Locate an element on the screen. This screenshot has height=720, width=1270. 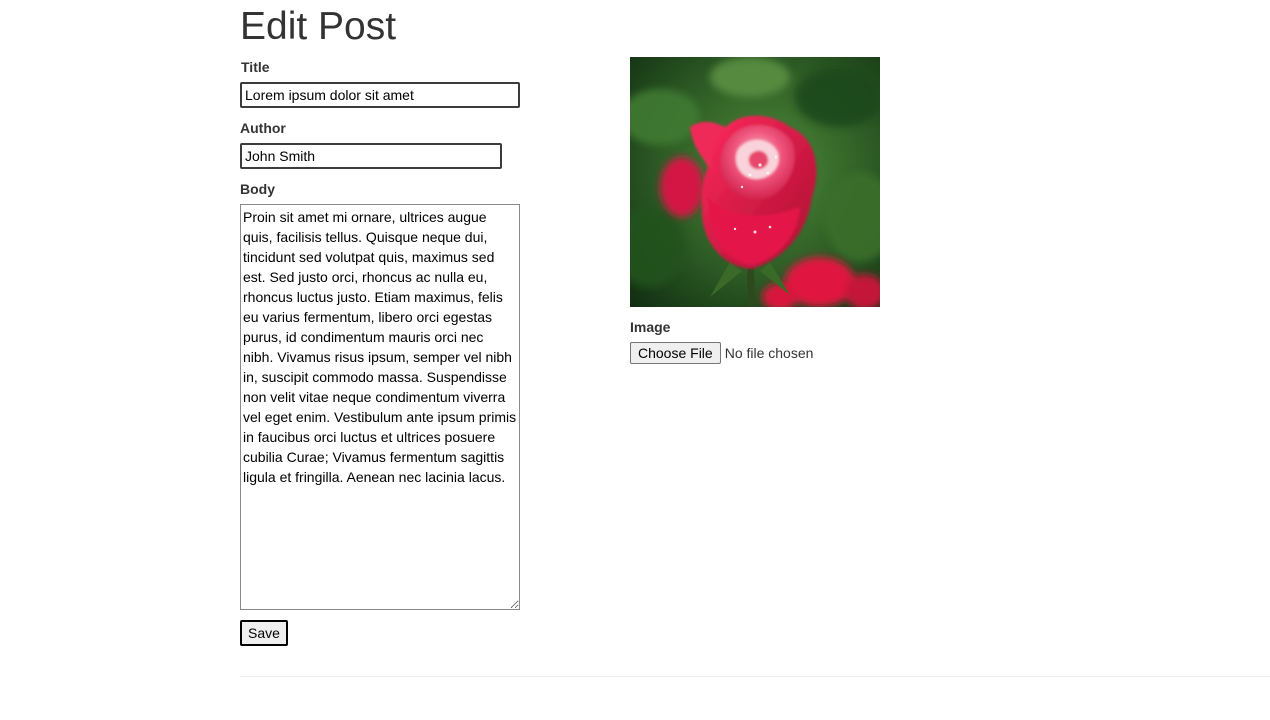
author-label: Author is located at coordinates (263, 128).